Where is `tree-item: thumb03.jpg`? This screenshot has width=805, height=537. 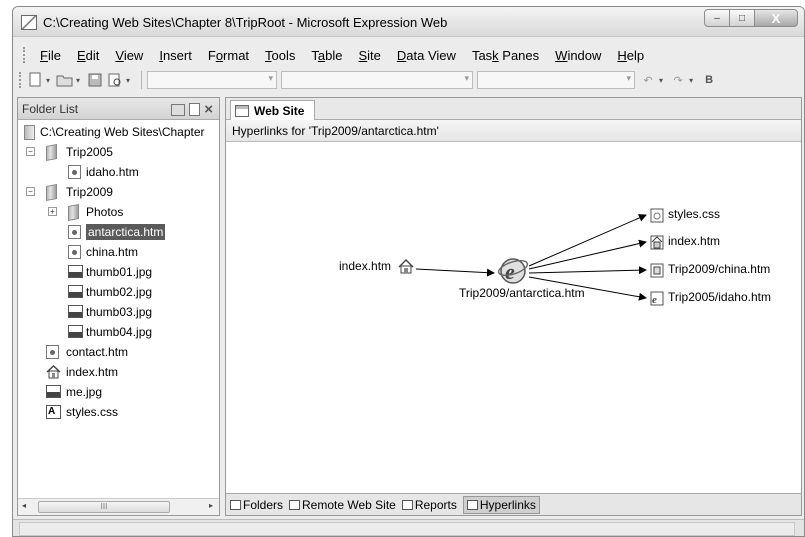
tree-item: thumb03.jpg is located at coordinates (118, 312).